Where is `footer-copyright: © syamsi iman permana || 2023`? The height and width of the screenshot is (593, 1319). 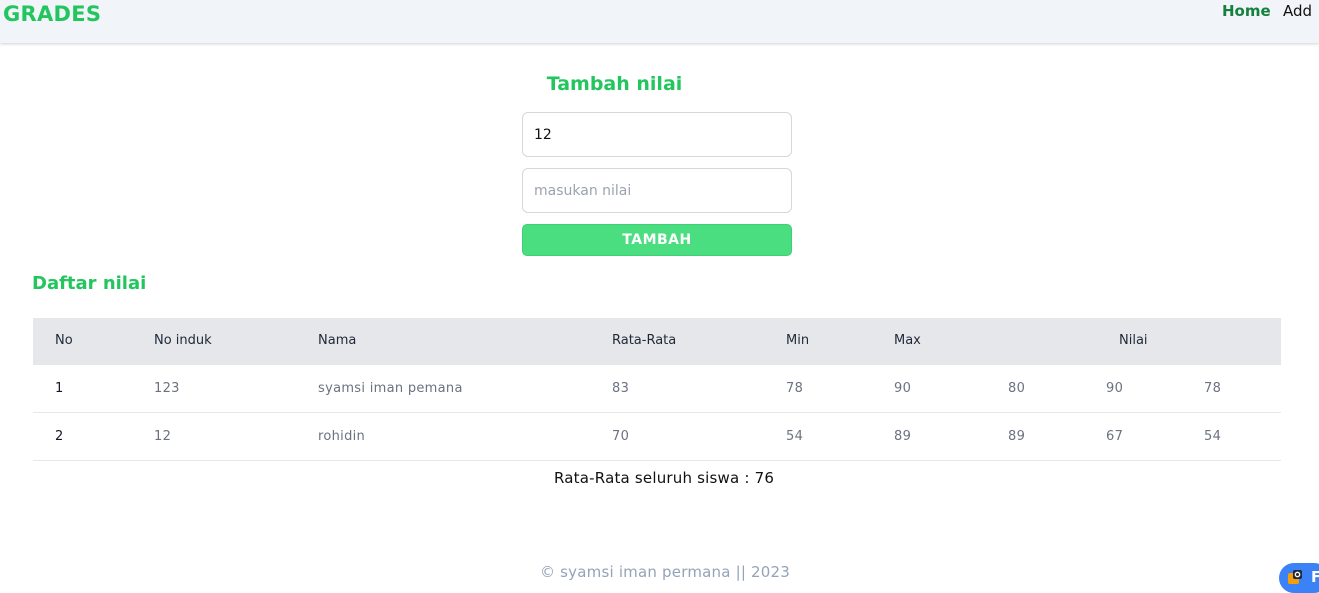
footer-copyright: © syamsi iman permana || 2023 is located at coordinates (665, 572).